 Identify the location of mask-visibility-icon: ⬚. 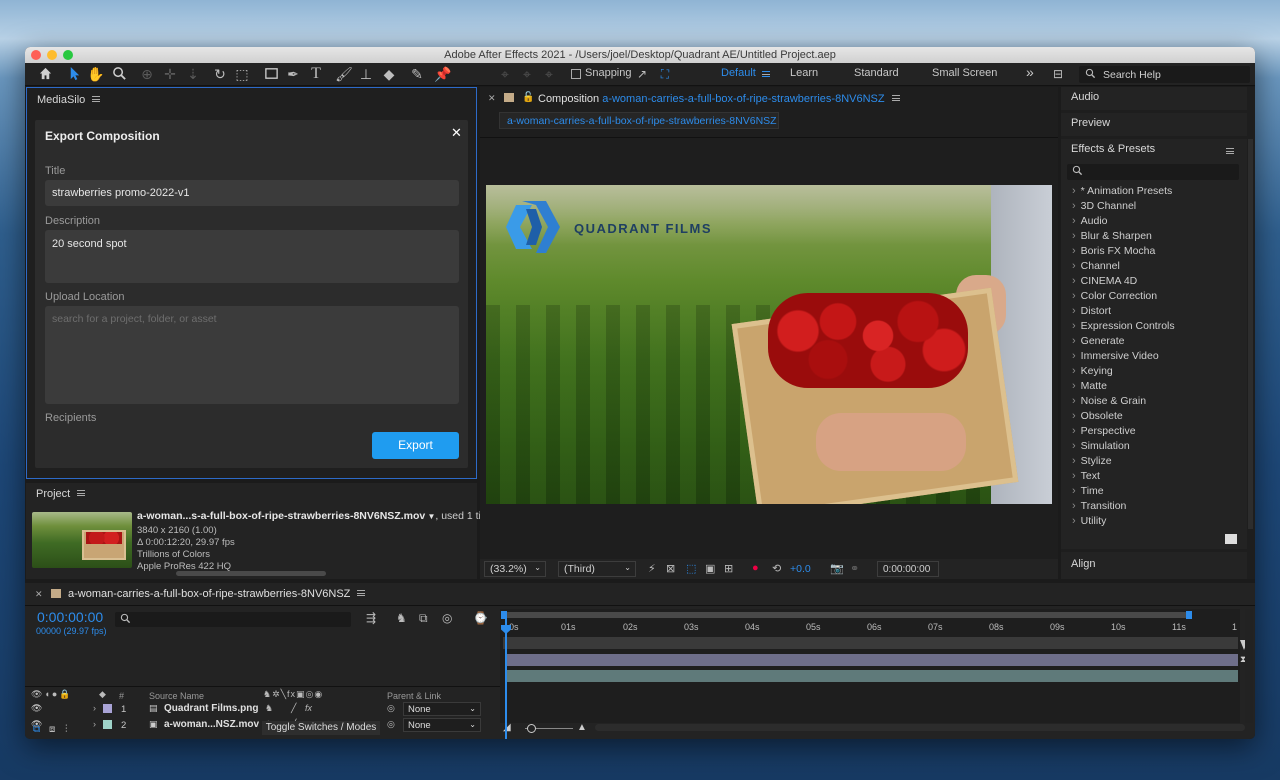
(691, 568).